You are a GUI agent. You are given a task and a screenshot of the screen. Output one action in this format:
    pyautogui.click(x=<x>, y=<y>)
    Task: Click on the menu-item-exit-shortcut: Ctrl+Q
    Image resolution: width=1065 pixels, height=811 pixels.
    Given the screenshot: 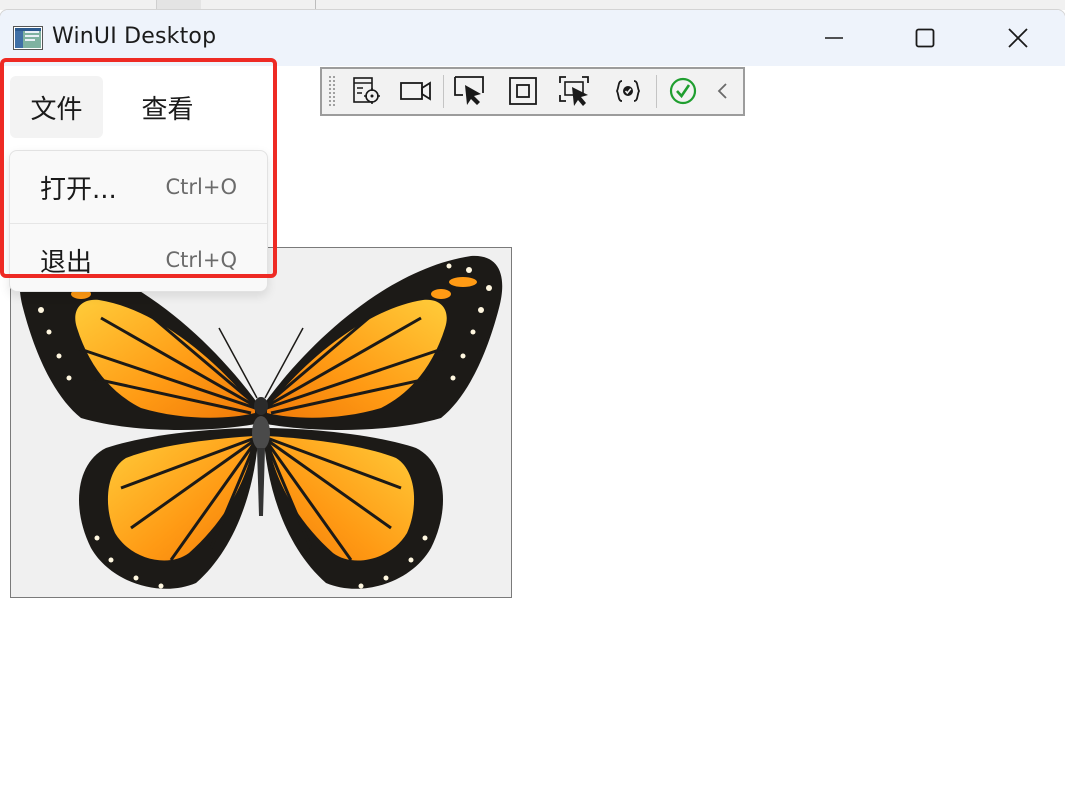 What is the action you would take?
    pyautogui.click(x=201, y=260)
    